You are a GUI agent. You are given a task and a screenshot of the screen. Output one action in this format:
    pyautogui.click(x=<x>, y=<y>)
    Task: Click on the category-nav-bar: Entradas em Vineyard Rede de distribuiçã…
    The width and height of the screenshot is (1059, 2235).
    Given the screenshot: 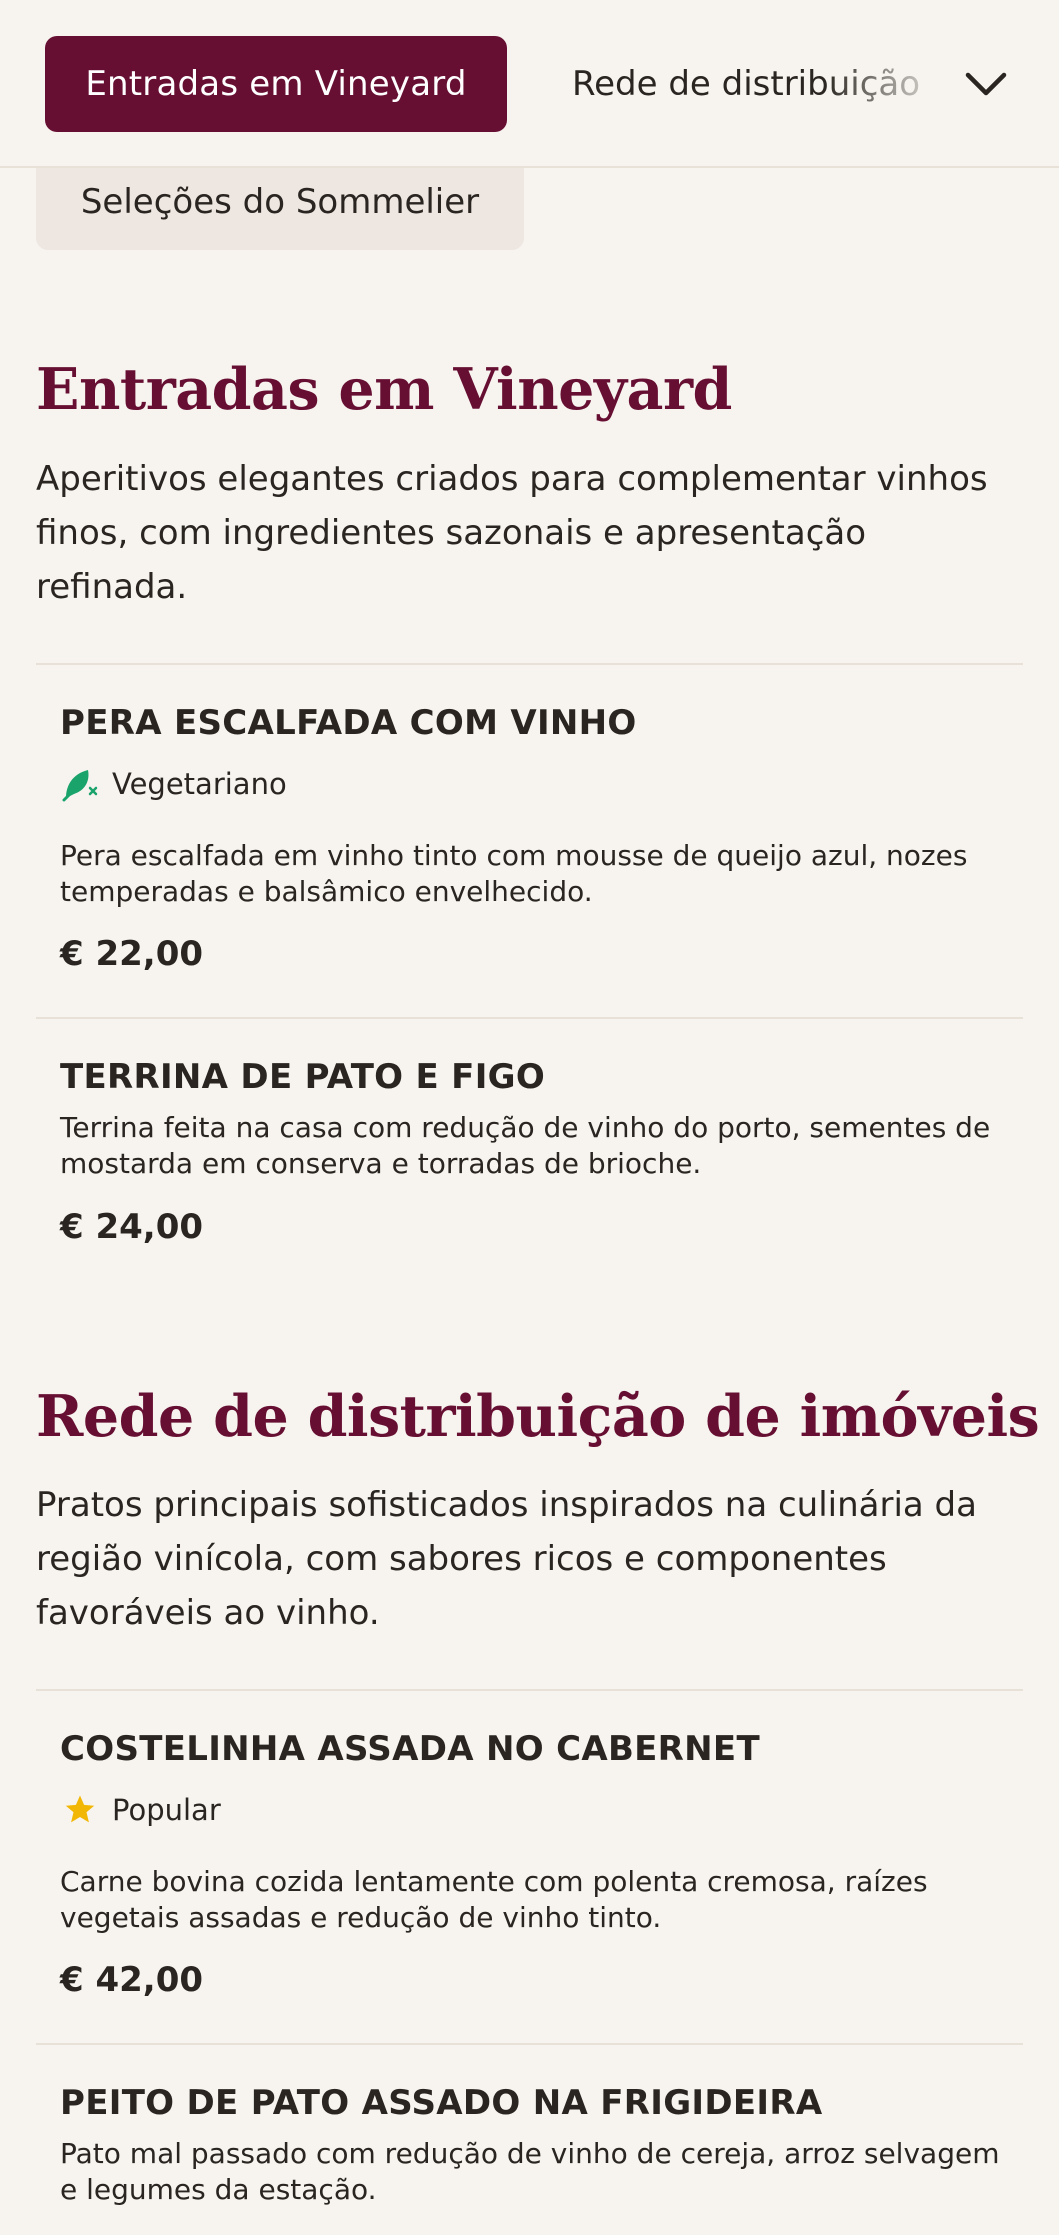 What is the action you would take?
    pyautogui.click(x=529, y=84)
    